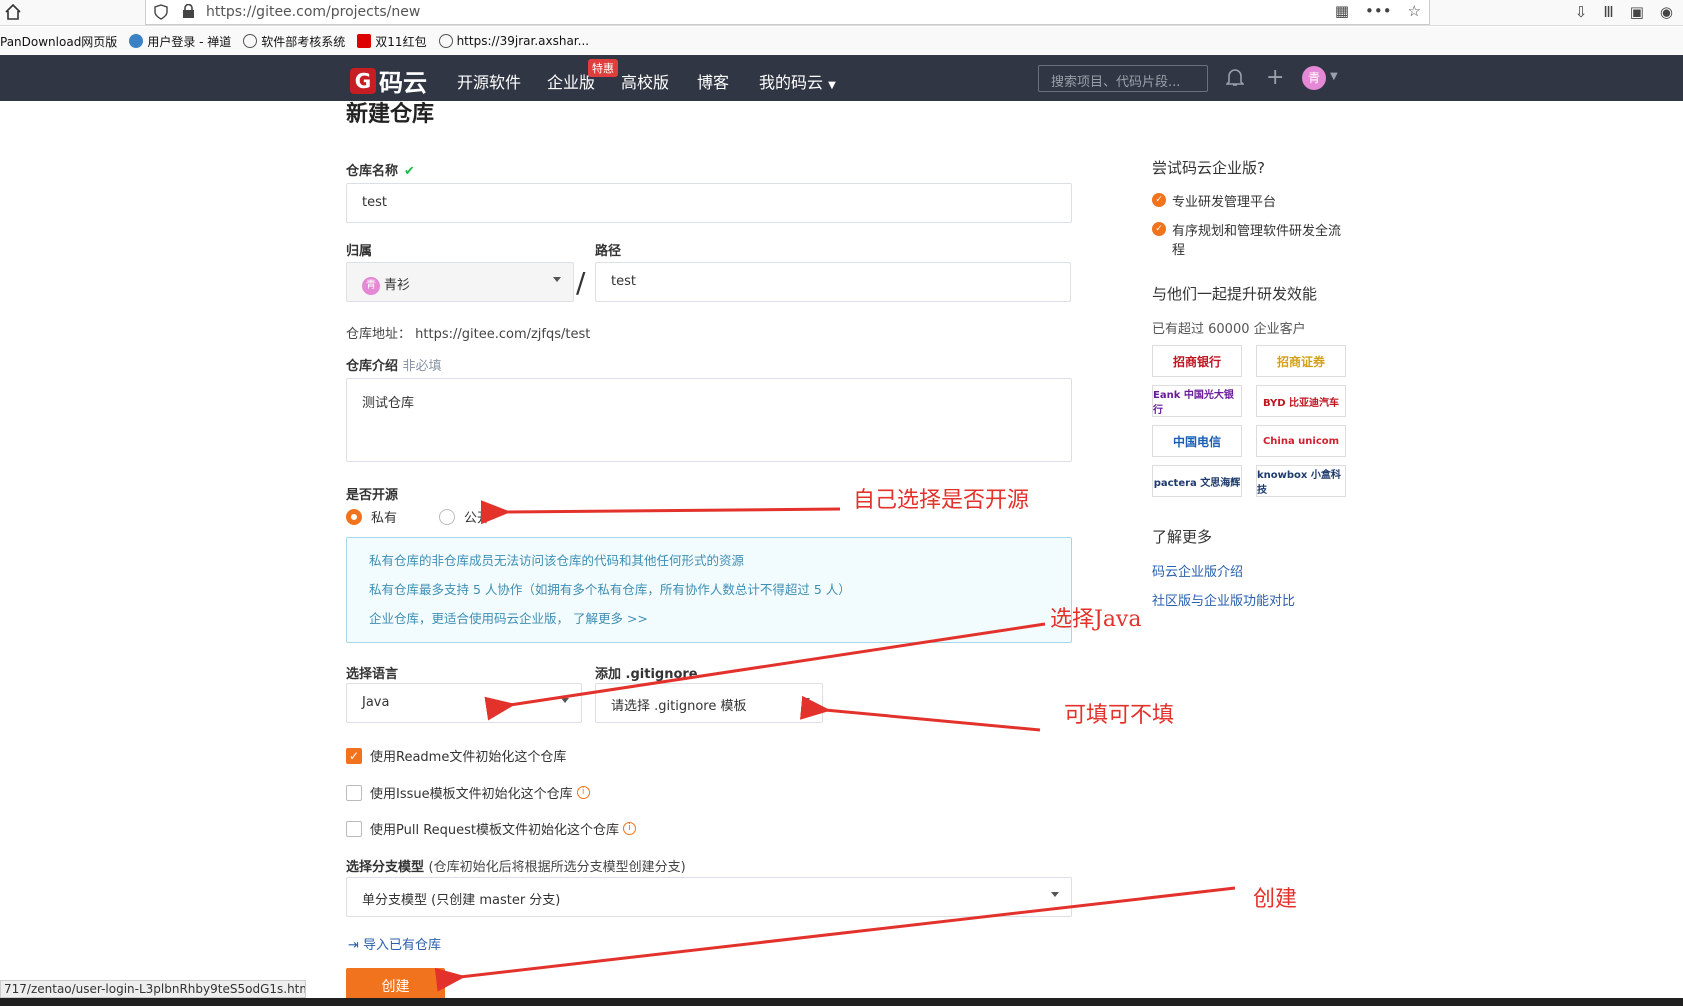  What do you see at coordinates (1197, 441) in the screenshot?
I see `logo-telecom: 中国电信` at bounding box center [1197, 441].